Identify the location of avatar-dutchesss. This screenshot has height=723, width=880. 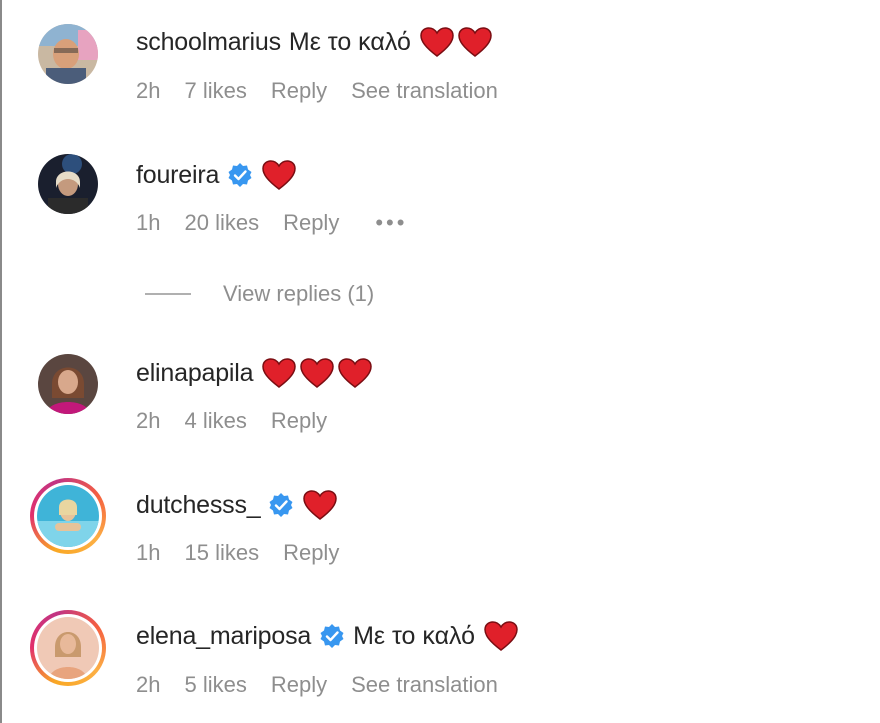
(68, 516).